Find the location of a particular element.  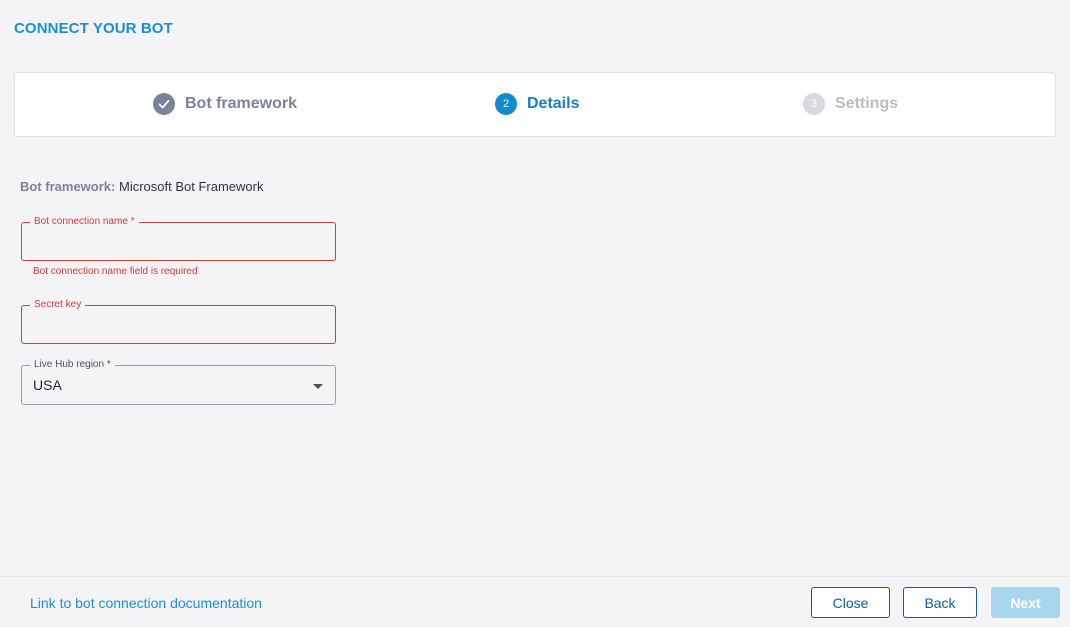

live-hub-region-value: USA is located at coordinates (47, 385).